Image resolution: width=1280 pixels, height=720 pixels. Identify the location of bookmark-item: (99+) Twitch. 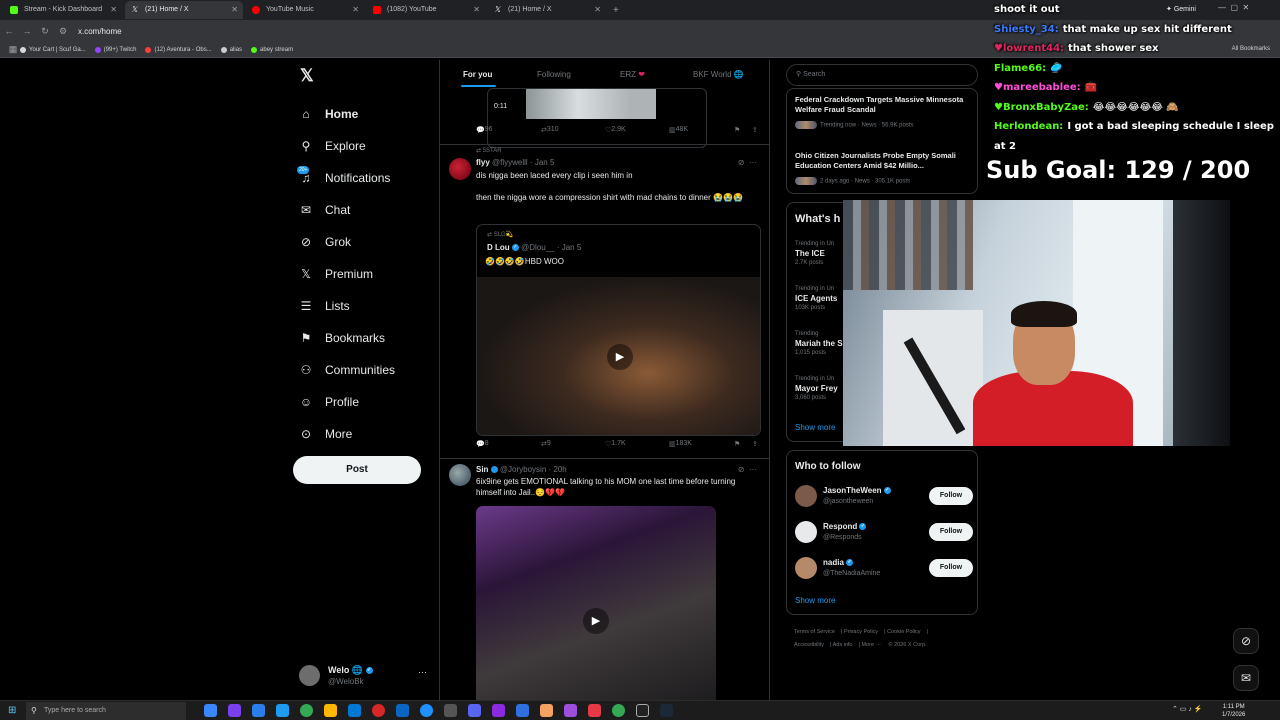
(115, 49).